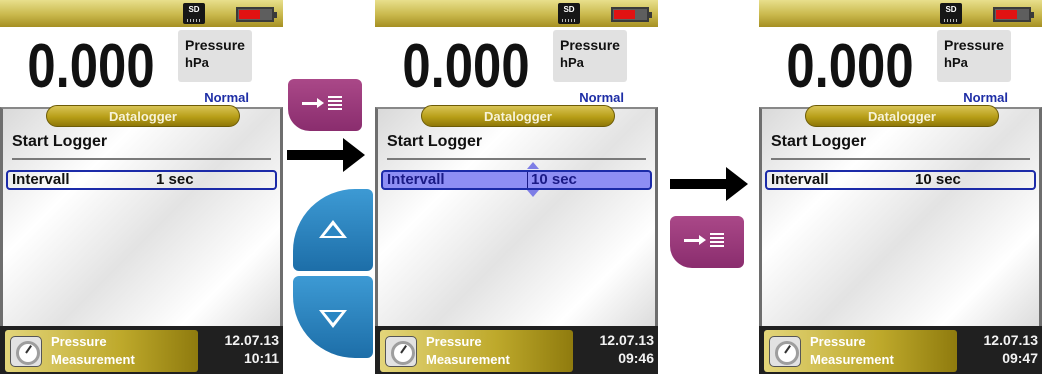 The height and width of the screenshot is (374, 1042). I want to click on status-bar: Pressure Measurement 12.07.13 10:11, so click(141, 350).